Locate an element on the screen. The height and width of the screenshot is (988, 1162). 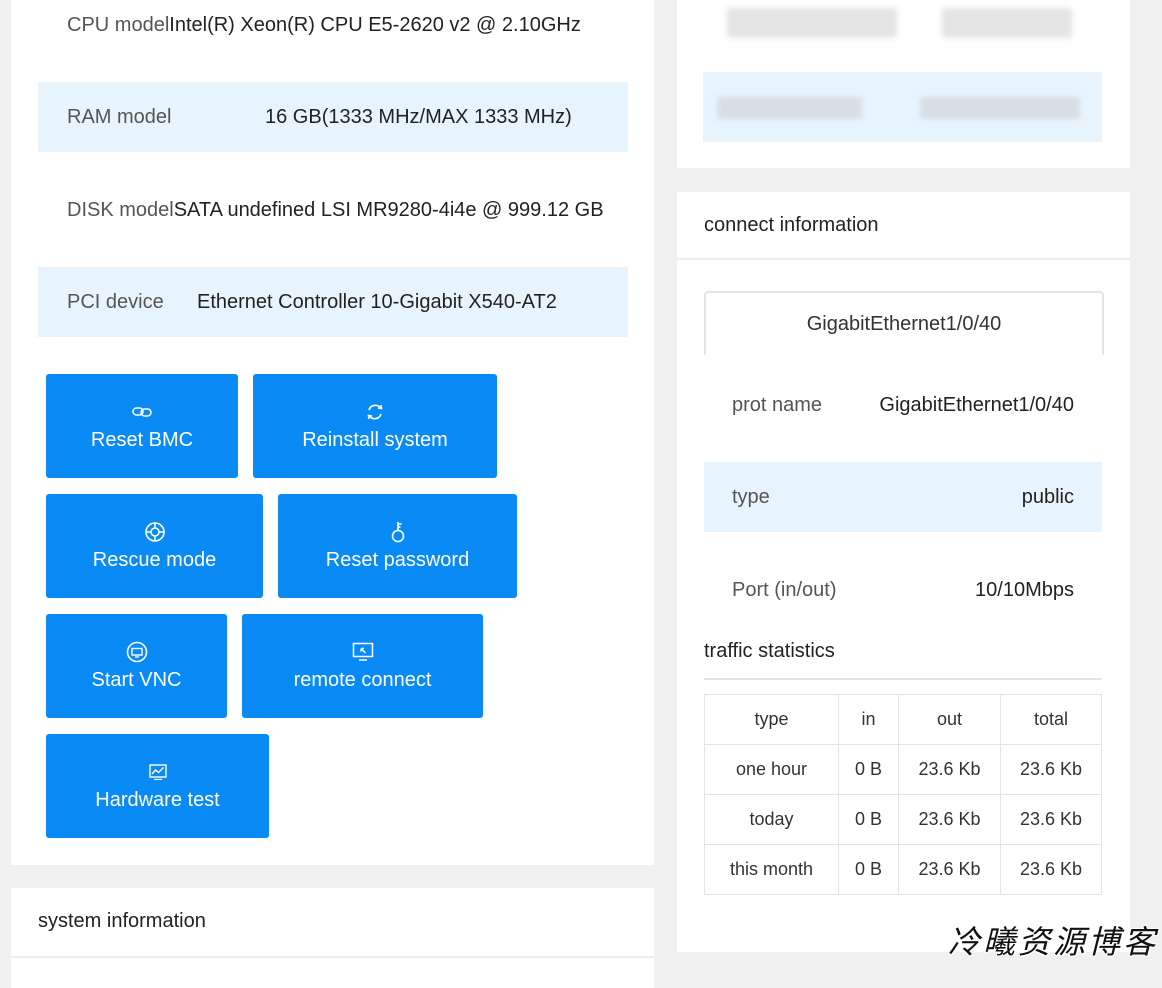
rescue-mode-label: Rescue mode is located at coordinates (154, 559).